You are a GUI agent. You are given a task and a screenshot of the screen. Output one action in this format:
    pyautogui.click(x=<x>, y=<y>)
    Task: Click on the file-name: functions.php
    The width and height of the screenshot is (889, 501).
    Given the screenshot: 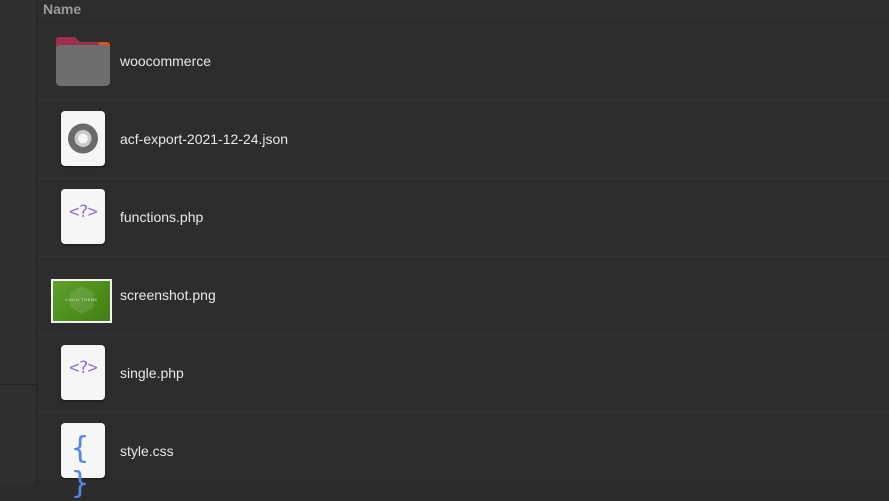 What is the action you would take?
    pyautogui.click(x=162, y=217)
    